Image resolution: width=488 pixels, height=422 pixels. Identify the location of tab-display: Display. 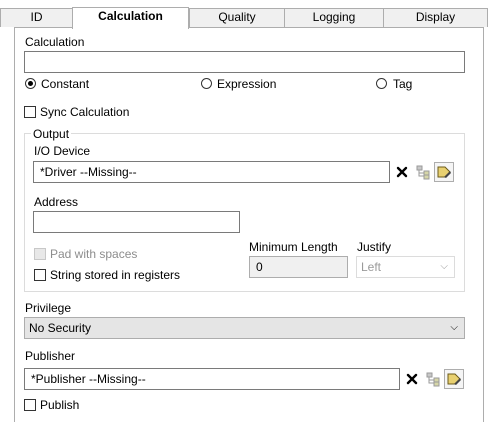
(435, 17).